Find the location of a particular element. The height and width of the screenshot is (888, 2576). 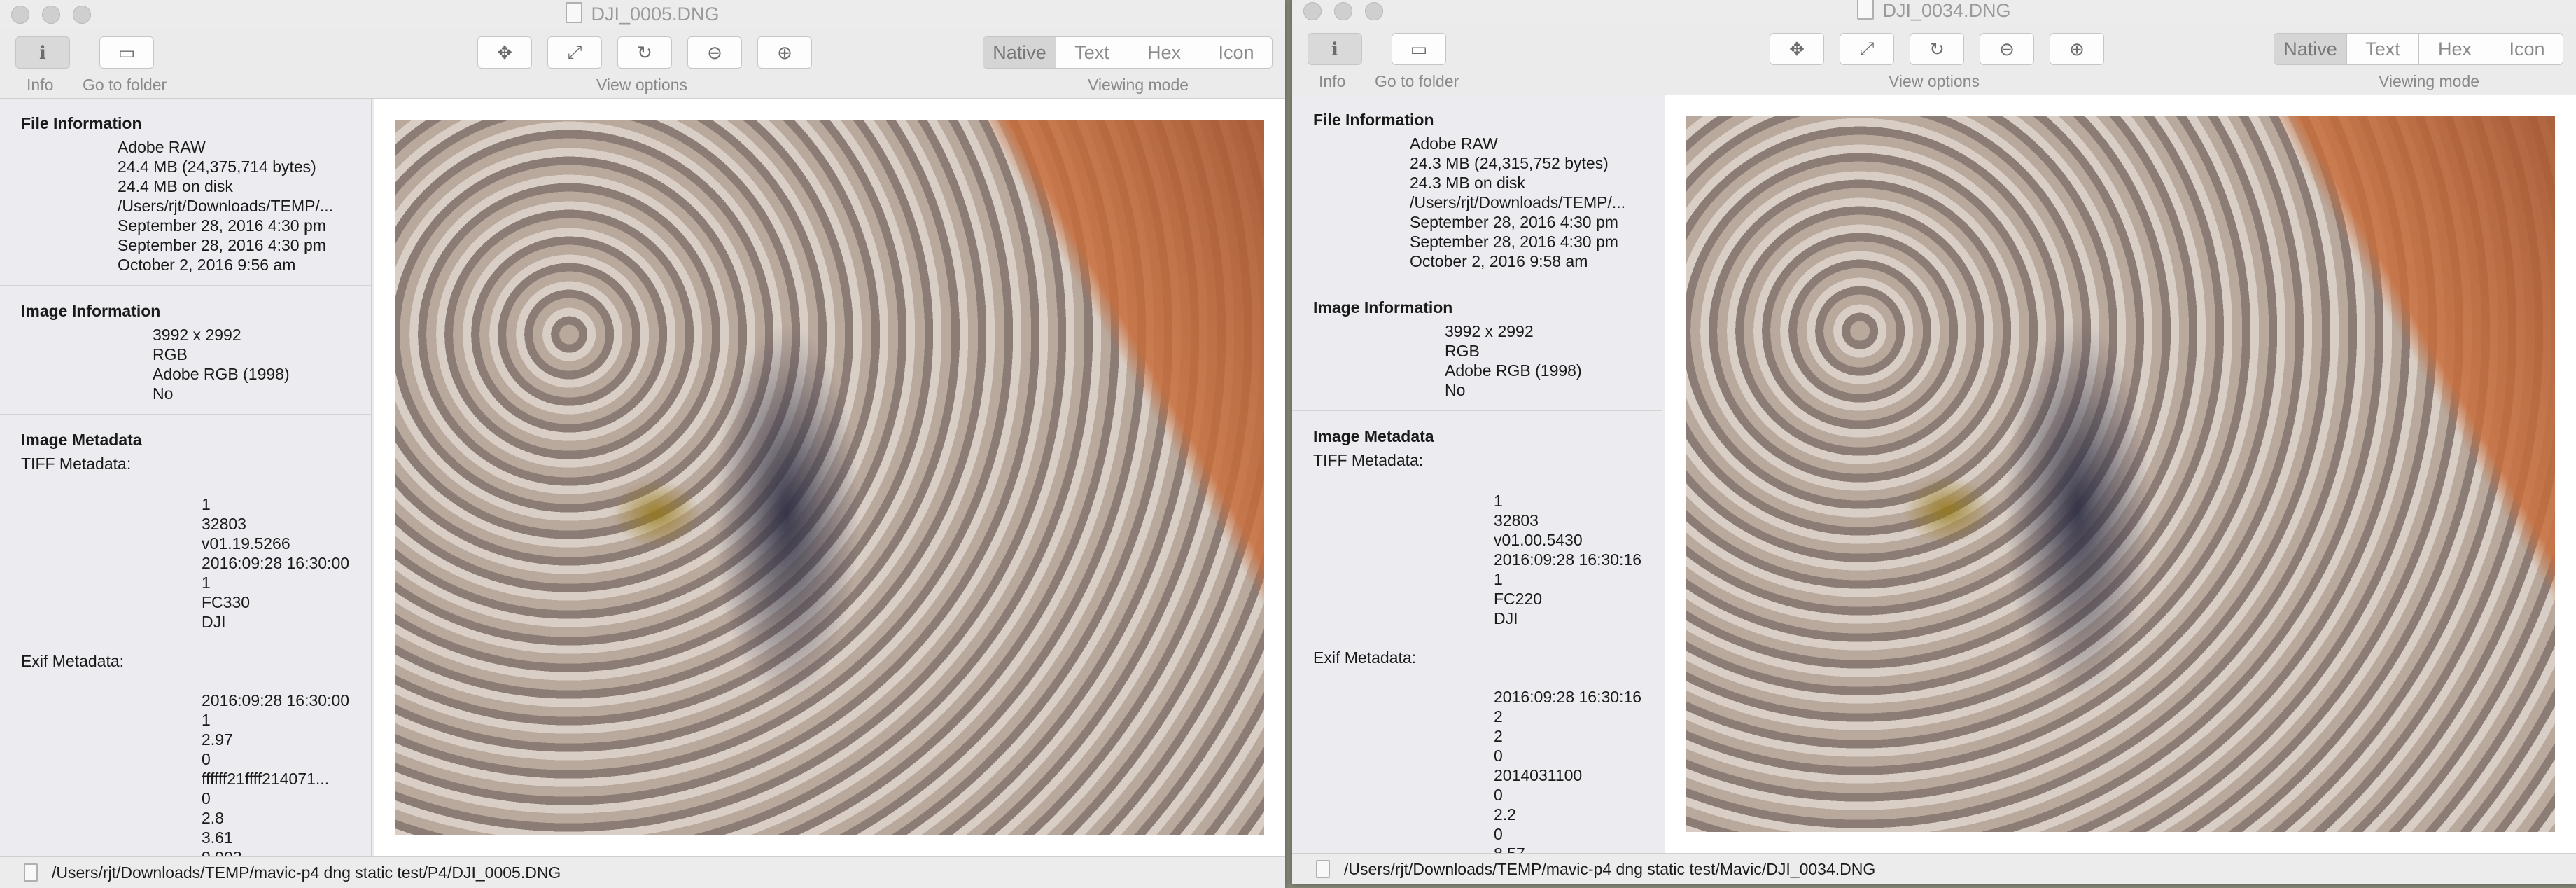

window-title: DJI_0034.DNG is located at coordinates (1946, 10).